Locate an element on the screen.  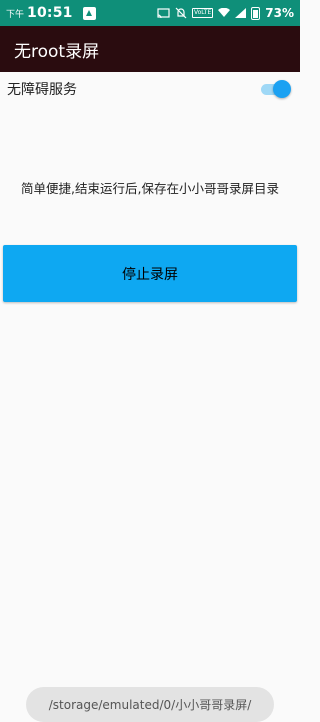
status-time: 10:51 is located at coordinates (50, 13).